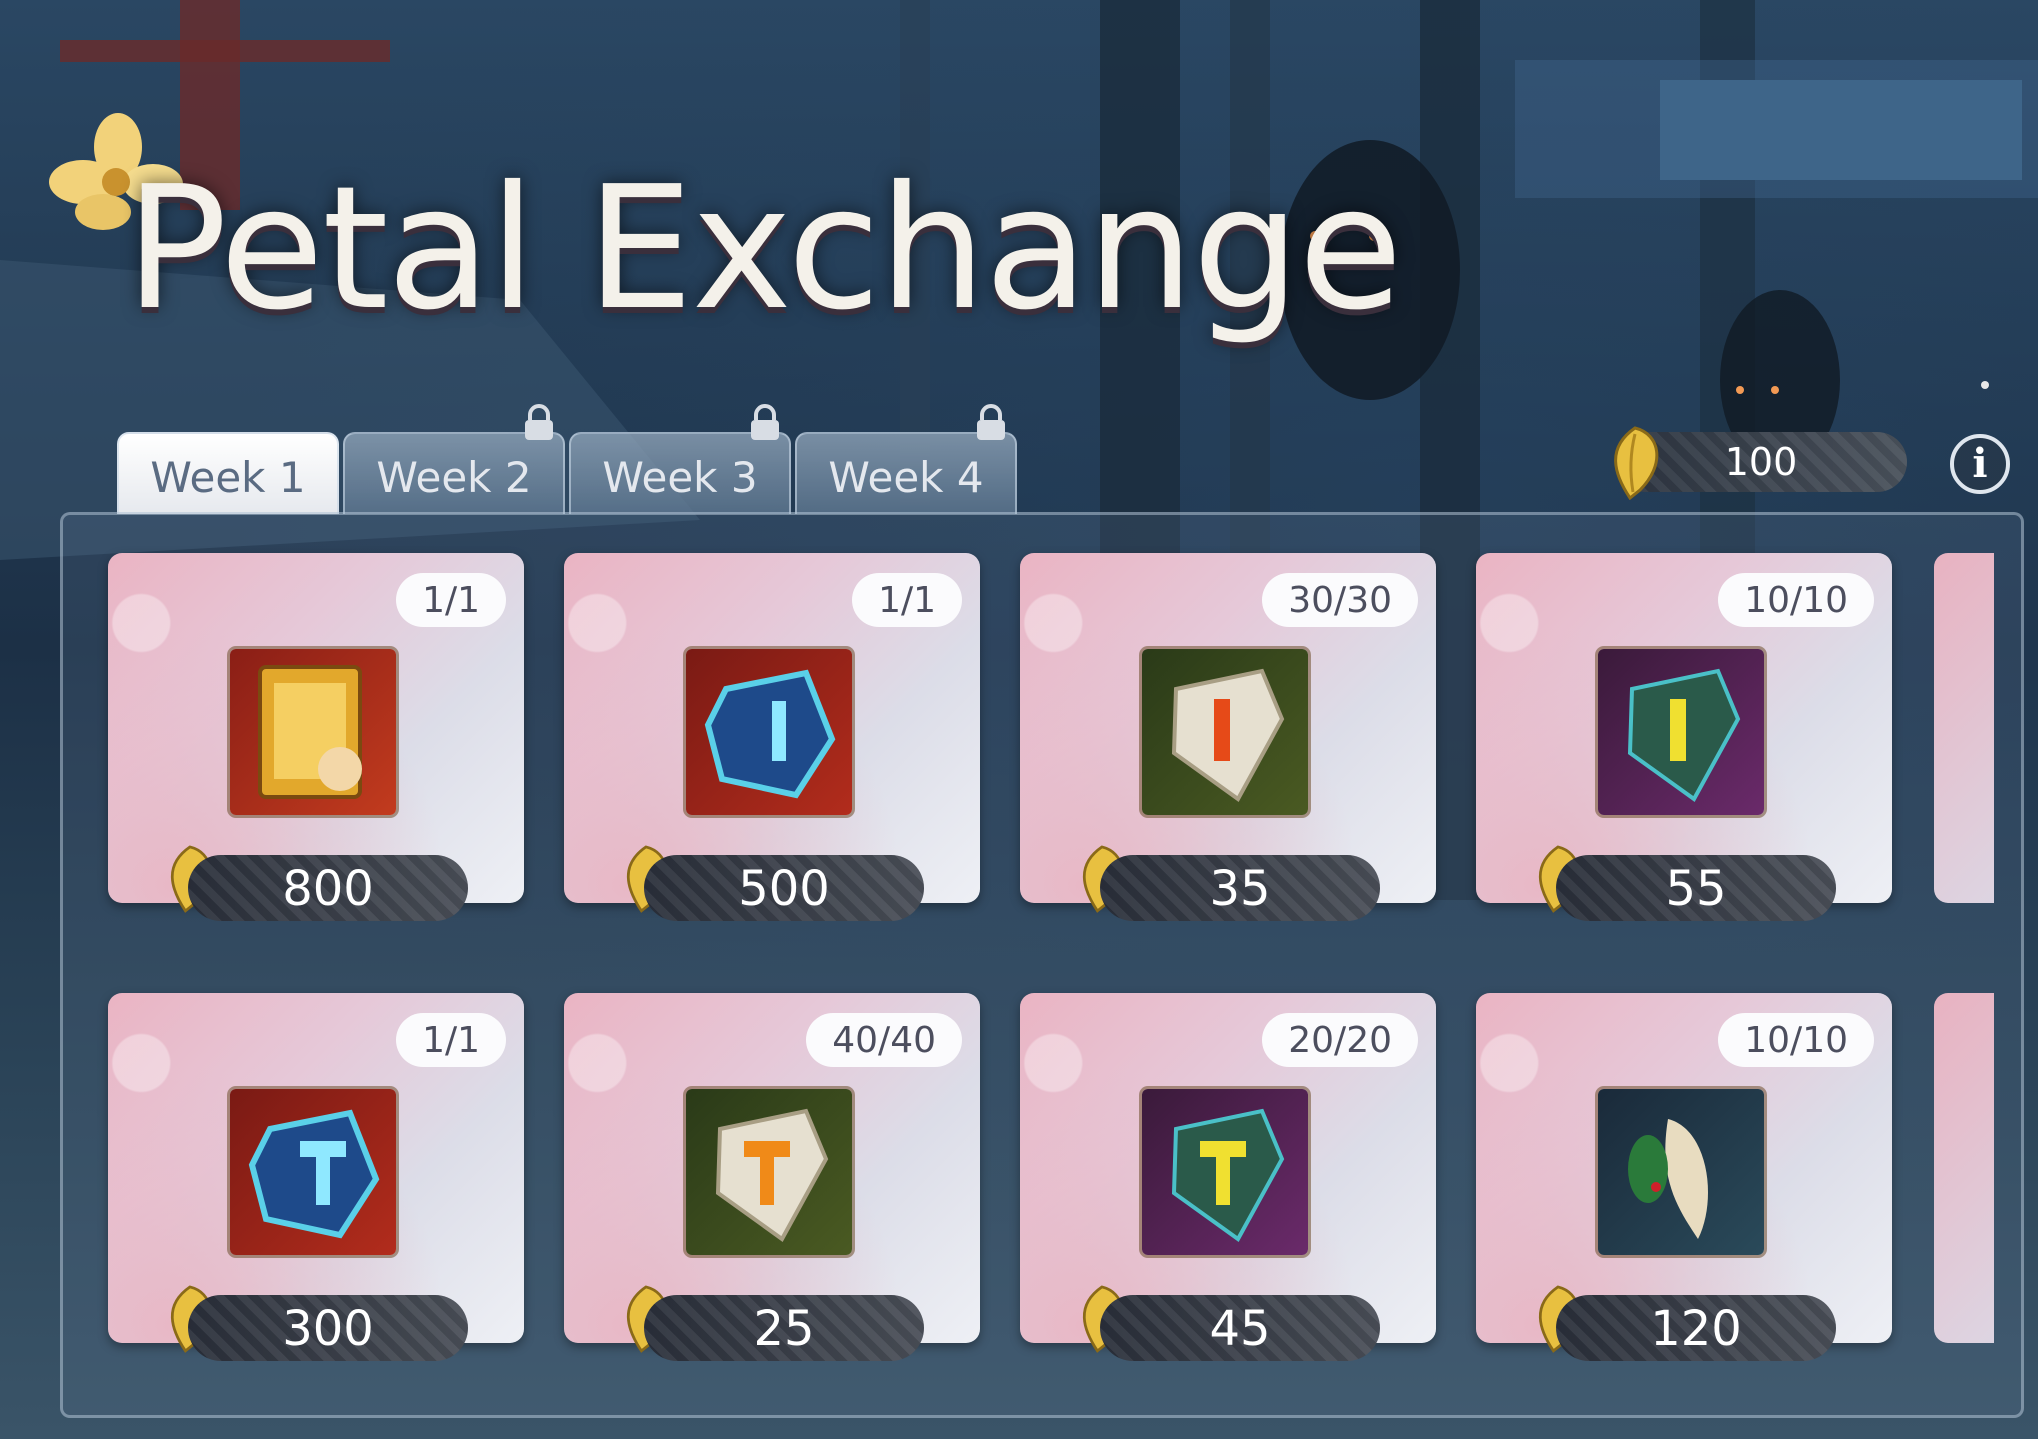 This screenshot has height=1439, width=2038. Describe the element at coordinates (454, 473) in the screenshot. I see `tab-week-2: Week 2` at that location.